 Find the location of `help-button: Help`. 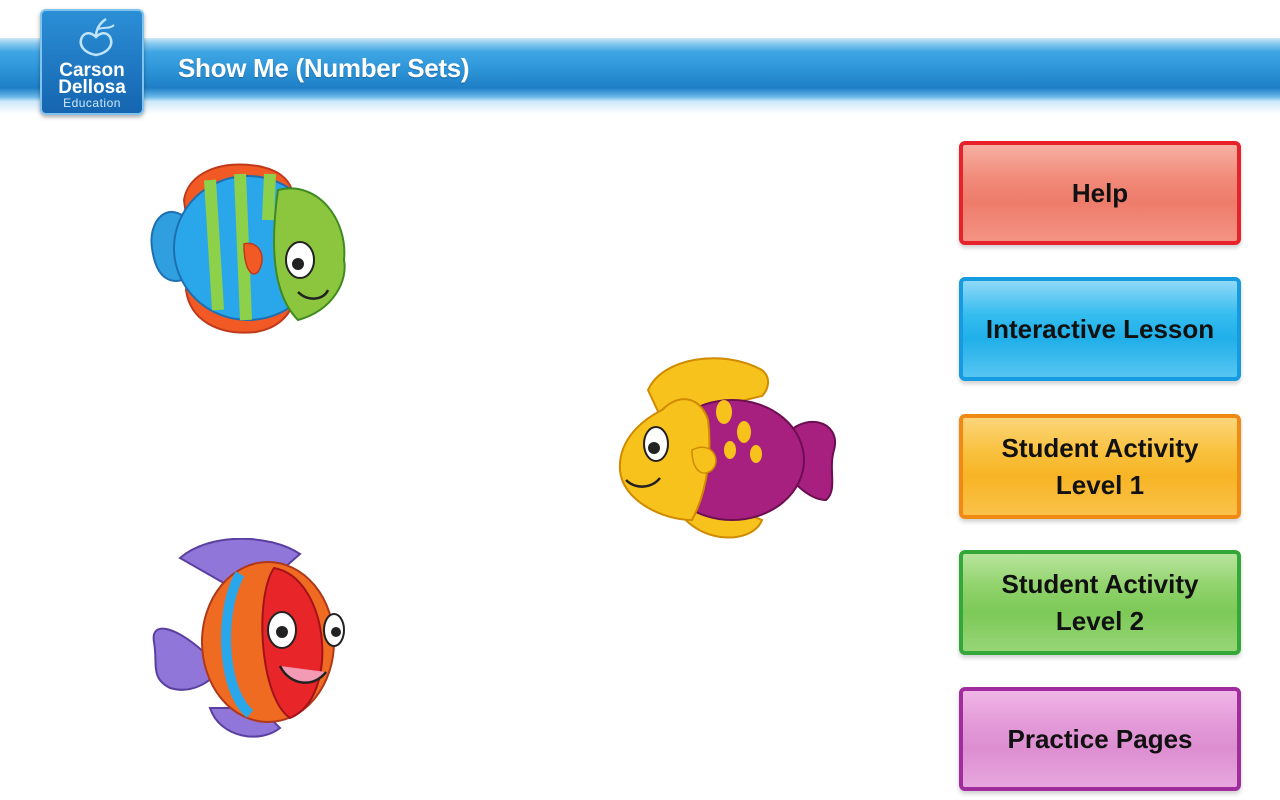

help-button: Help is located at coordinates (1100, 193).